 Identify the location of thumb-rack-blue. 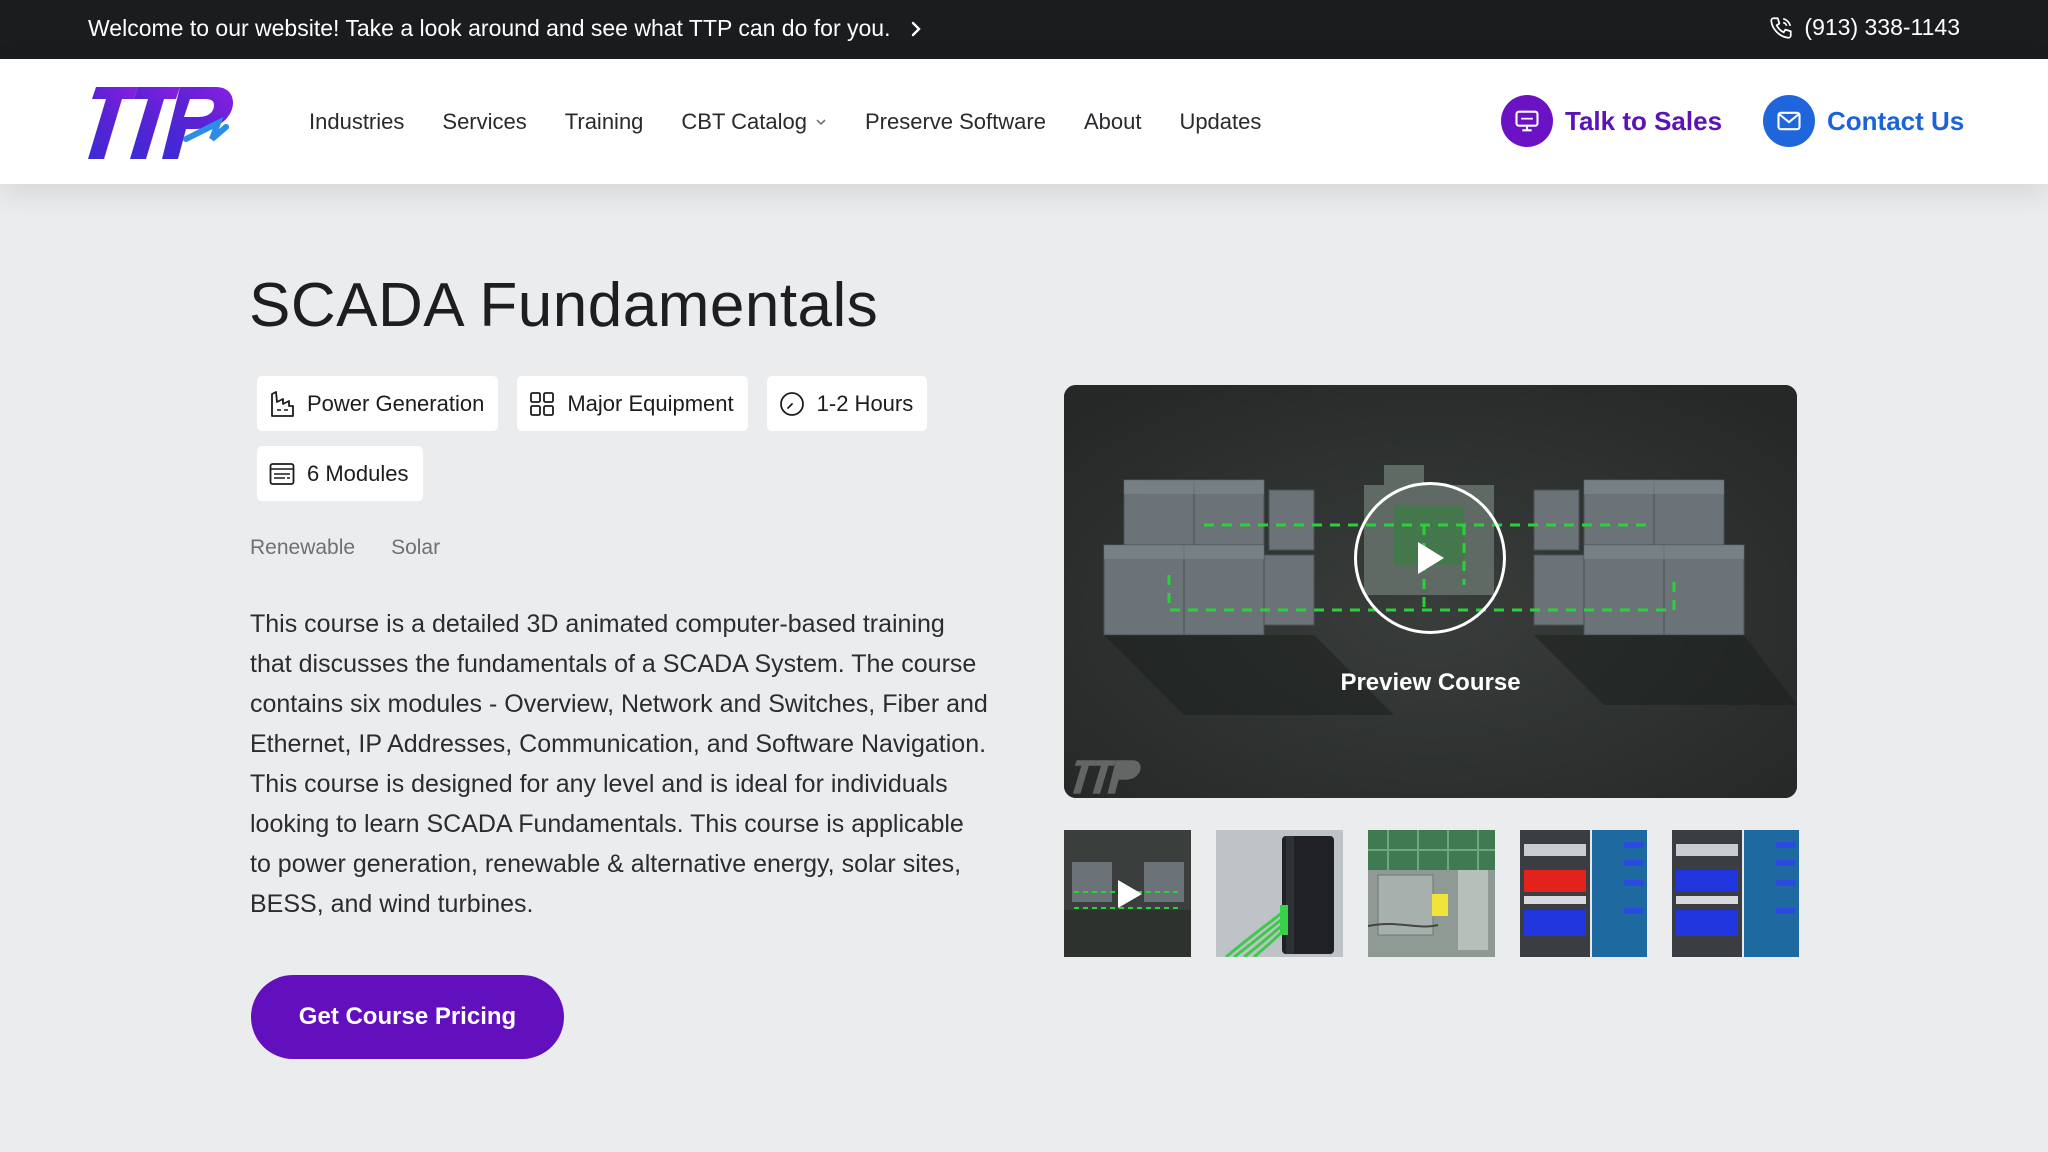
(1735, 893).